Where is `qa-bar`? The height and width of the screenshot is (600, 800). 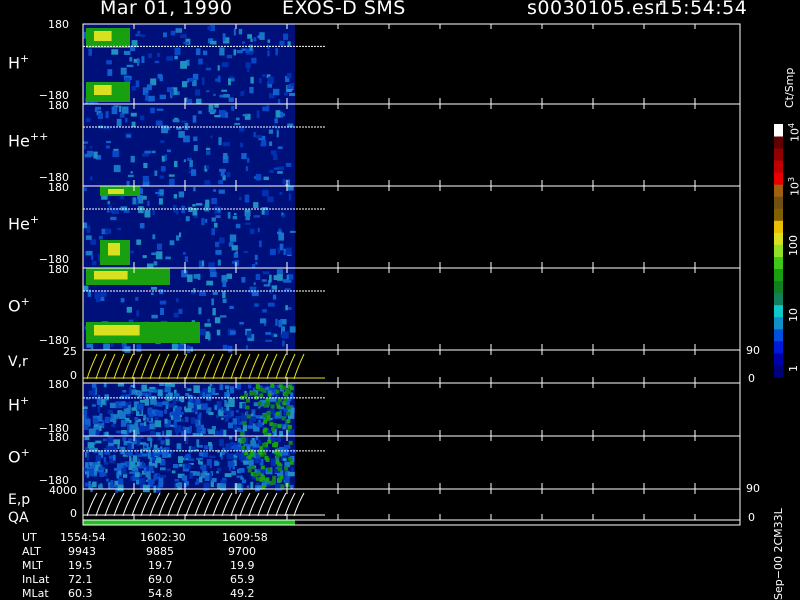 qa-bar is located at coordinates (189, 522).